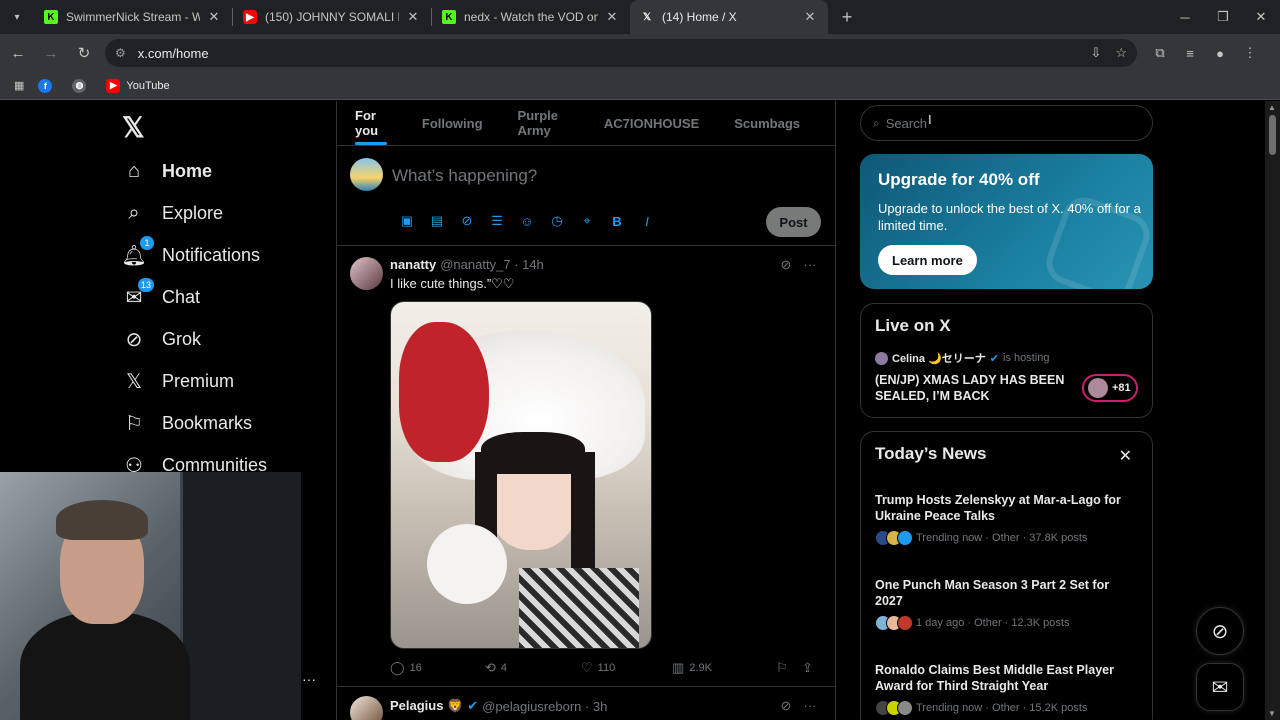 The height and width of the screenshot is (720, 1280). I want to click on tweet: Pelagius 🦁 ✔ @pelagiusreborn · 3h ⊘ ···, so click(586, 704).